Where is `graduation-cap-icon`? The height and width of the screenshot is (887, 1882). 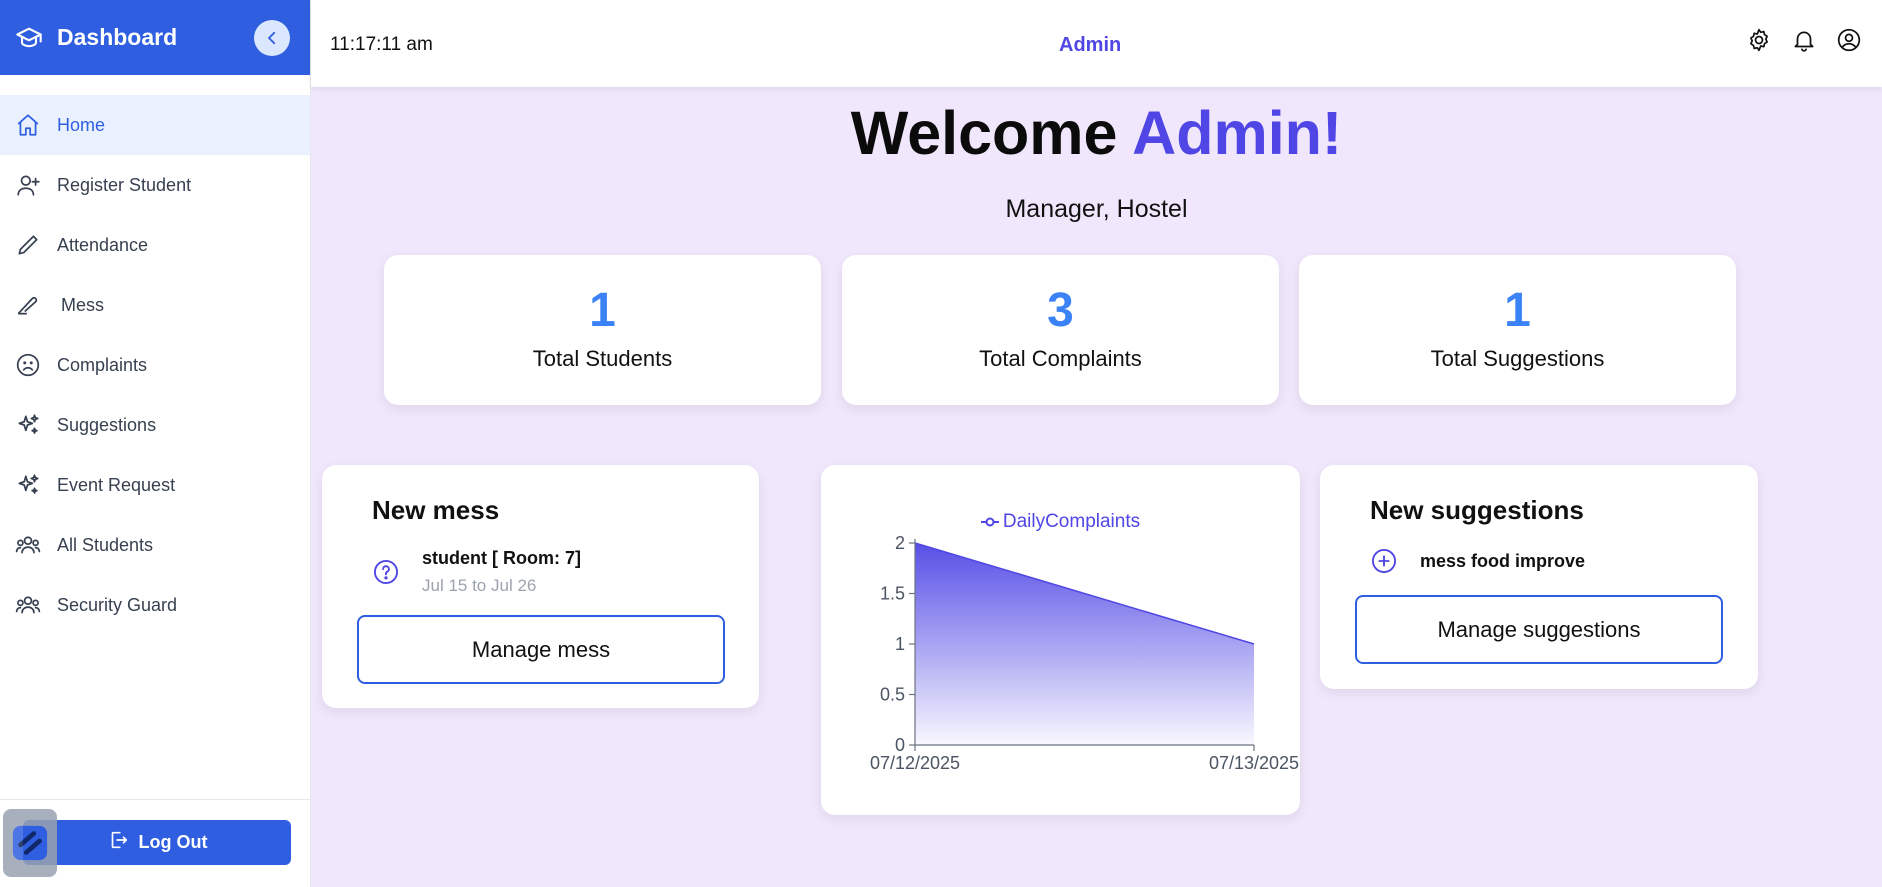 graduation-cap-icon is located at coordinates (29, 38).